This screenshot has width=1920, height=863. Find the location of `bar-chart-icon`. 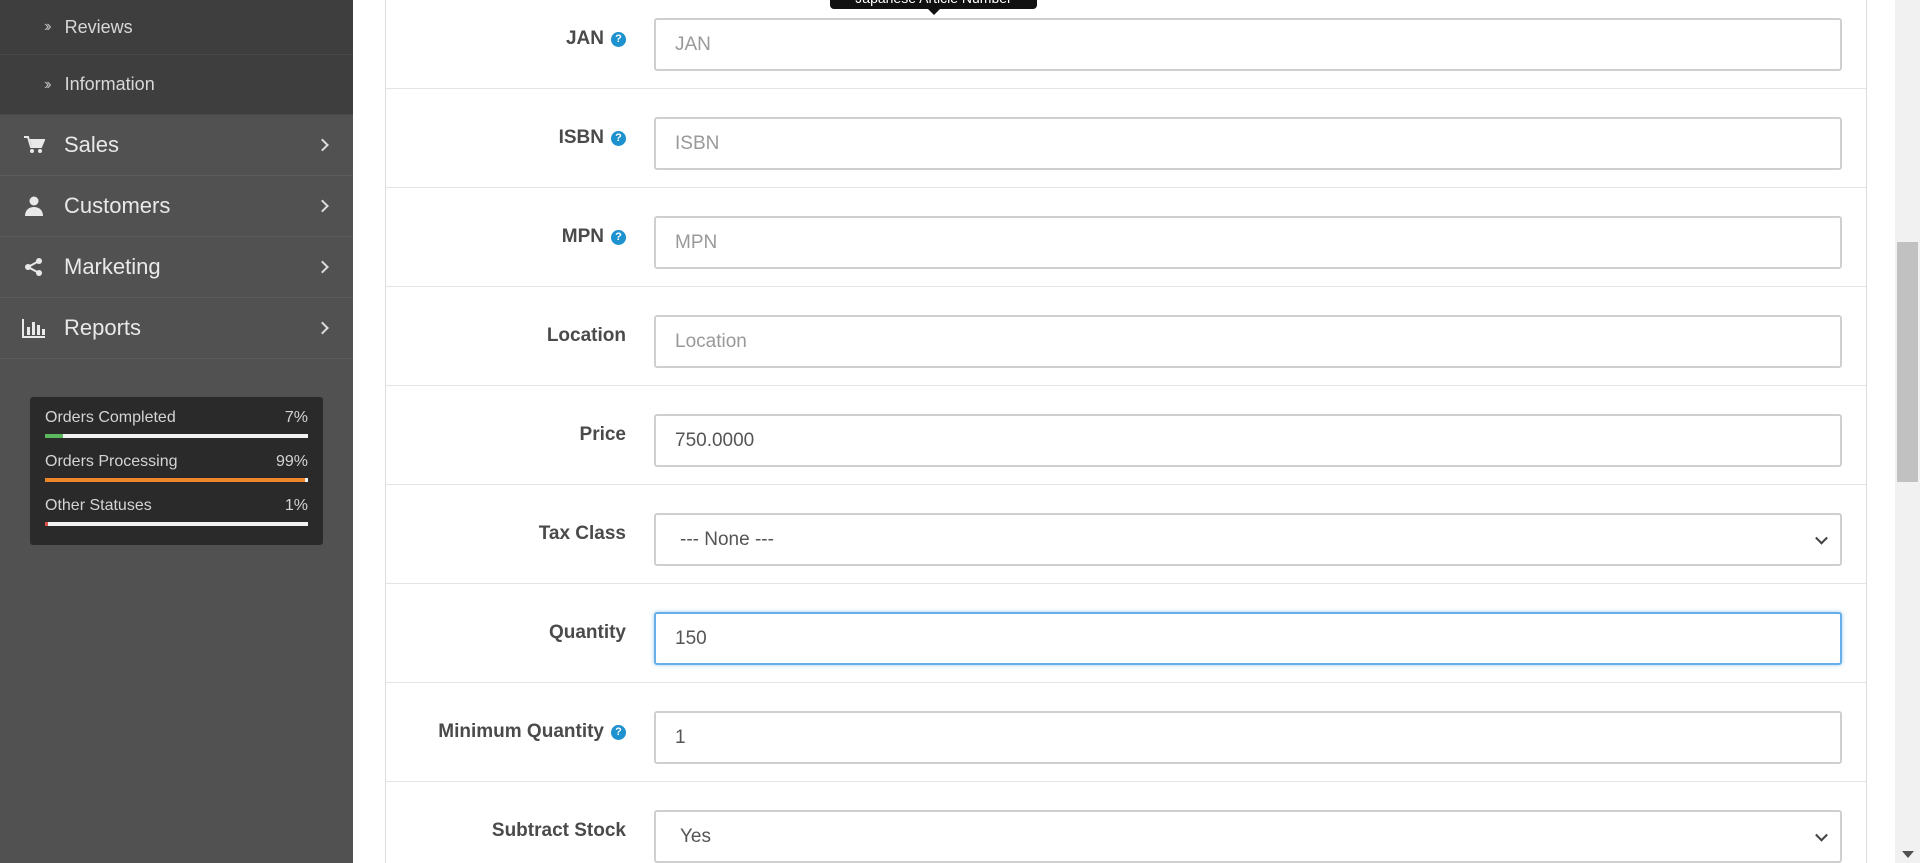

bar-chart-icon is located at coordinates (34, 328).